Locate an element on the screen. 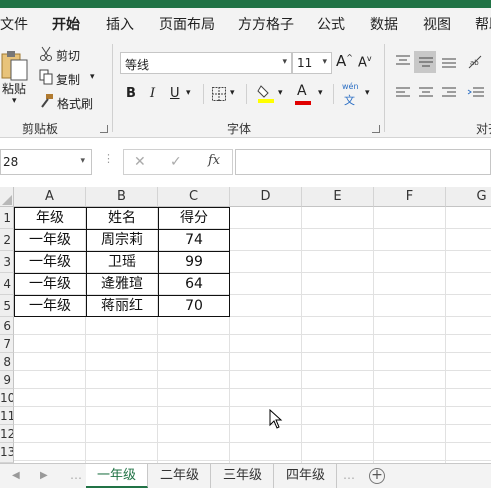 This screenshot has width=491, height=488. row-header: 12 is located at coordinates (7, 434).